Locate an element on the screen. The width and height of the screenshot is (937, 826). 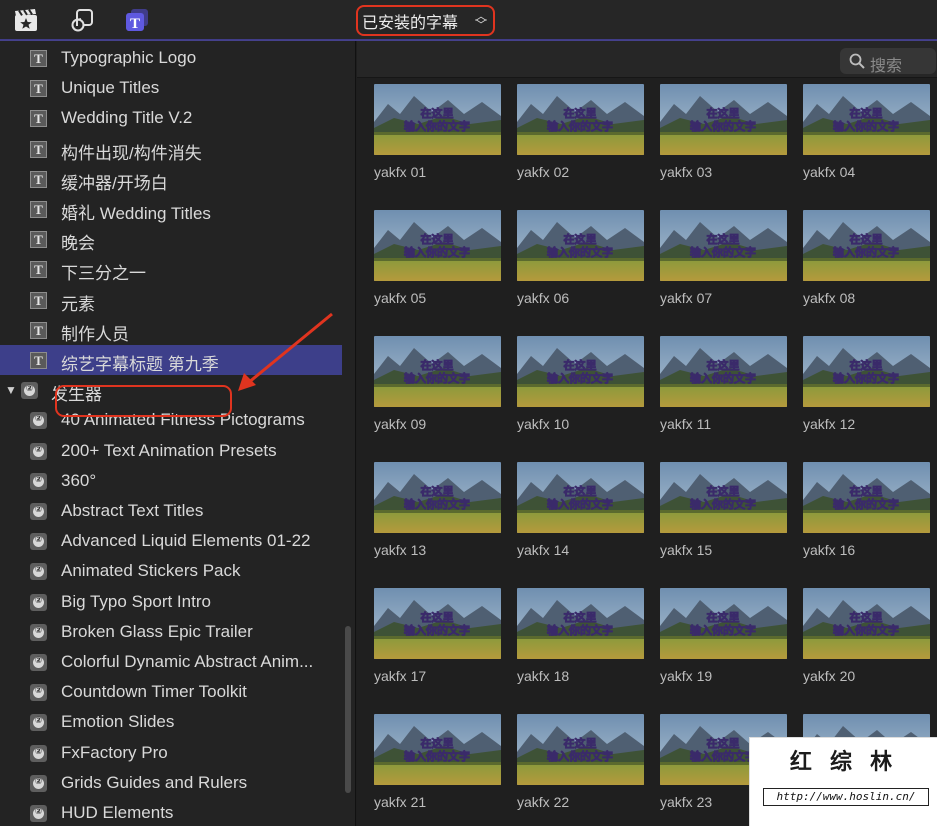
sidebar-item-label: 360° is located at coordinates (79, 480).